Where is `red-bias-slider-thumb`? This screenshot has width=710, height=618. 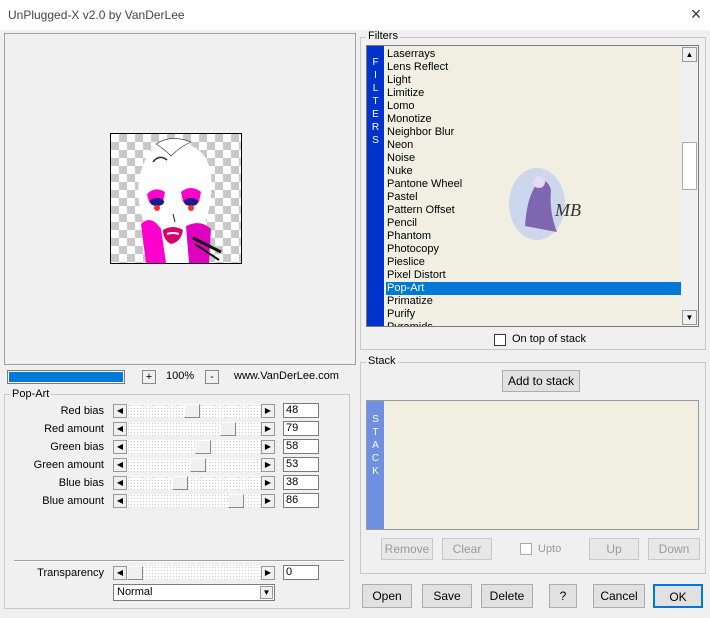 red-bias-slider-thumb is located at coordinates (192, 411).